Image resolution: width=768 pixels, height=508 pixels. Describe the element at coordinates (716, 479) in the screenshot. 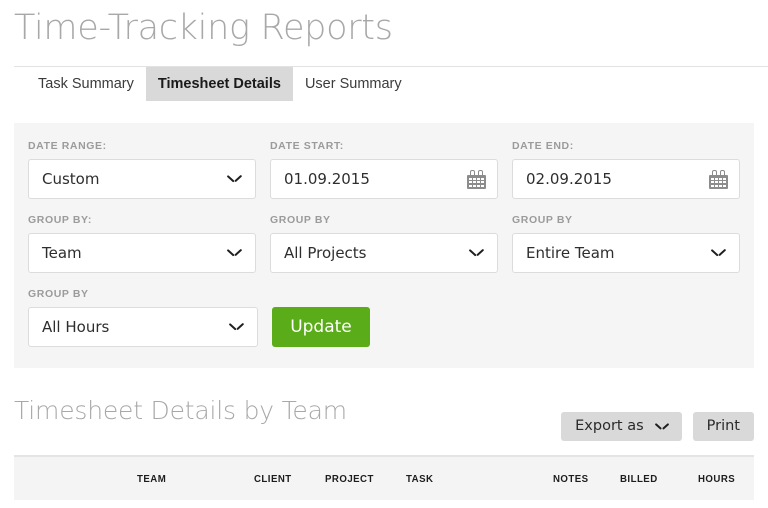

I see `column-header-hours: HOURS` at that location.